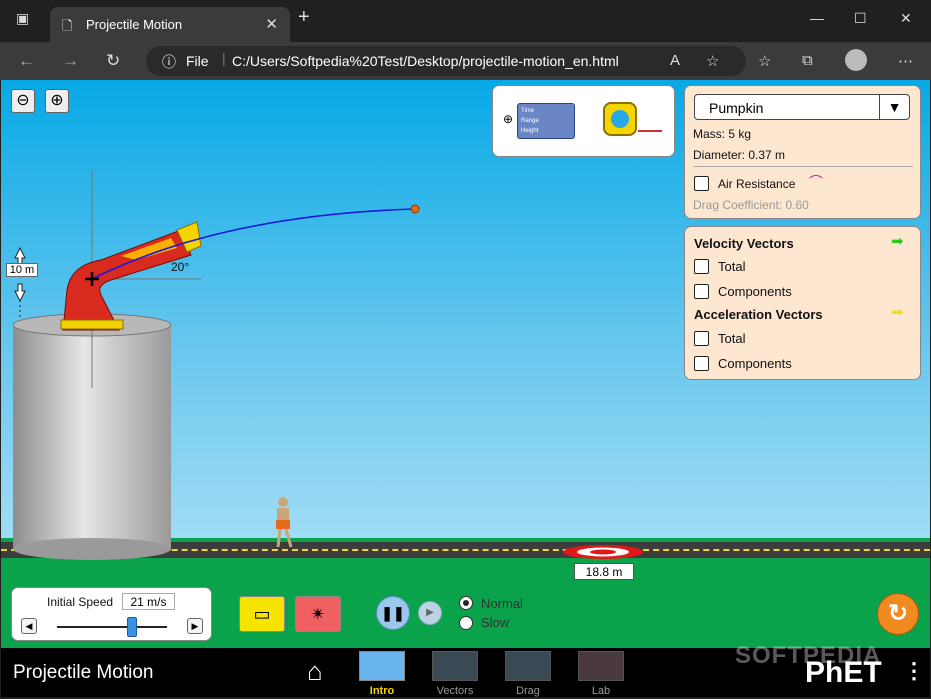 The height and width of the screenshot is (699, 931). What do you see at coordinates (732, 266) in the screenshot?
I see `velocity-total-label: Total` at bounding box center [732, 266].